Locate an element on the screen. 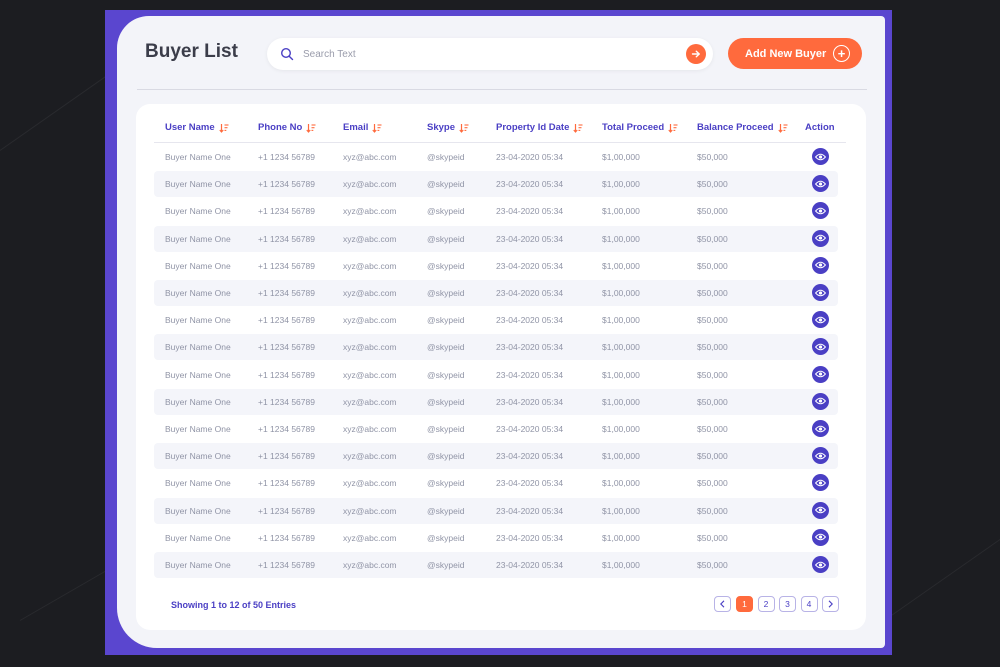 This screenshot has width=1000, height=667. search-bar is located at coordinates (490, 54).